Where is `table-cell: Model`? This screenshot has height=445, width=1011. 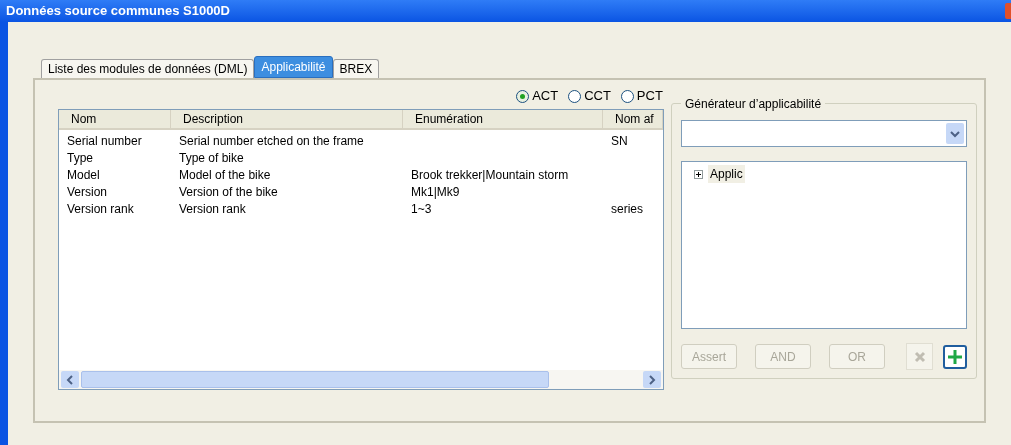 table-cell: Model is located at coordinates (83, 174).